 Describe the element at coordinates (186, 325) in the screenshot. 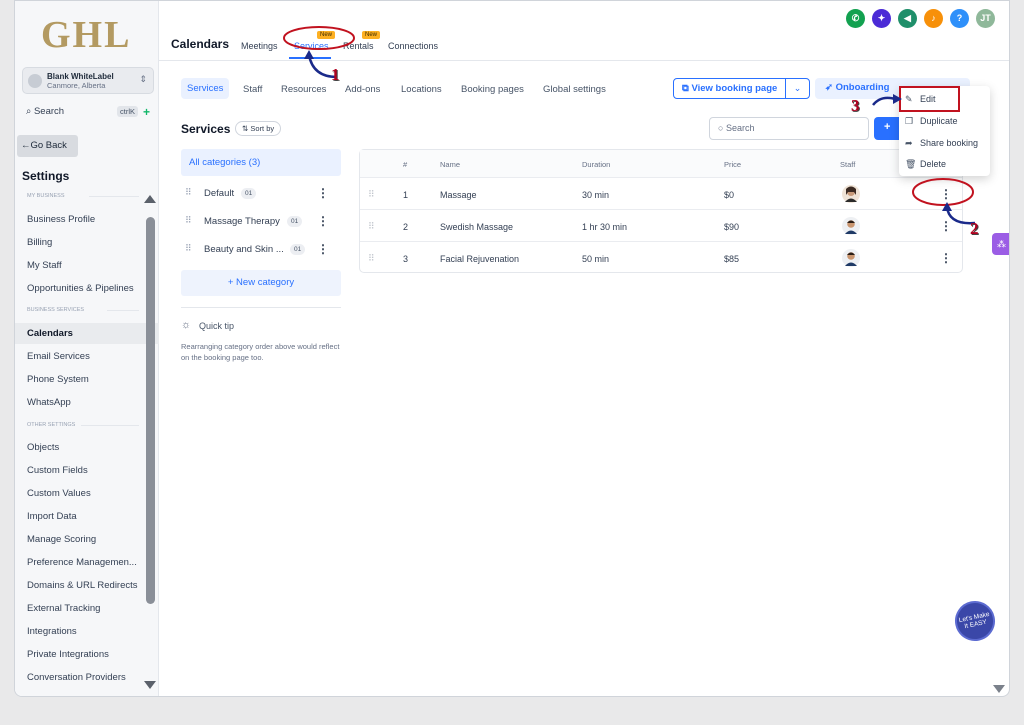

I see `lightbulb-icon: ☼` at that location.